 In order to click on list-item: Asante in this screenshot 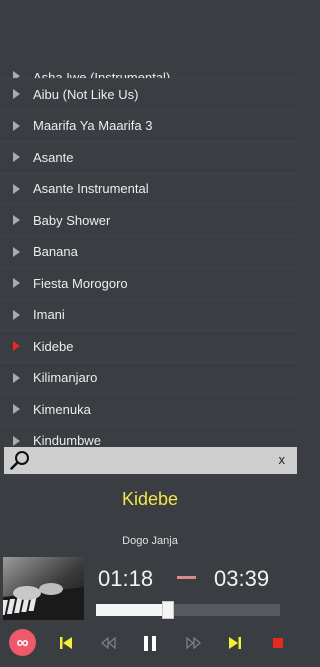, I will do `click(150, 158)`.